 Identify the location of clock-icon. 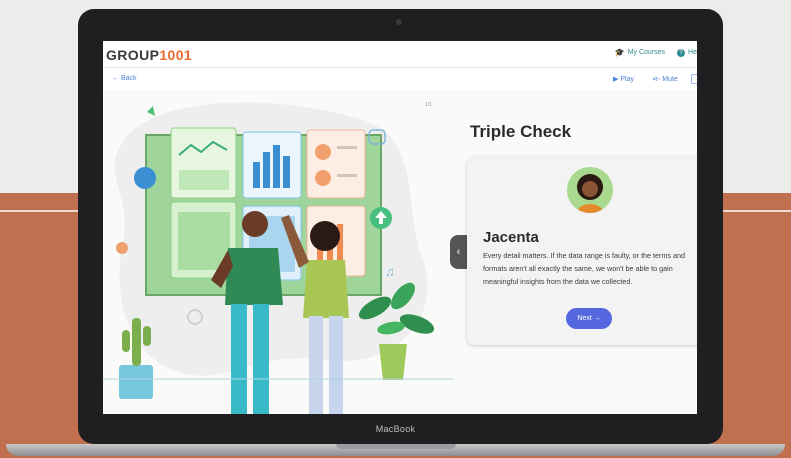
(122, 248).